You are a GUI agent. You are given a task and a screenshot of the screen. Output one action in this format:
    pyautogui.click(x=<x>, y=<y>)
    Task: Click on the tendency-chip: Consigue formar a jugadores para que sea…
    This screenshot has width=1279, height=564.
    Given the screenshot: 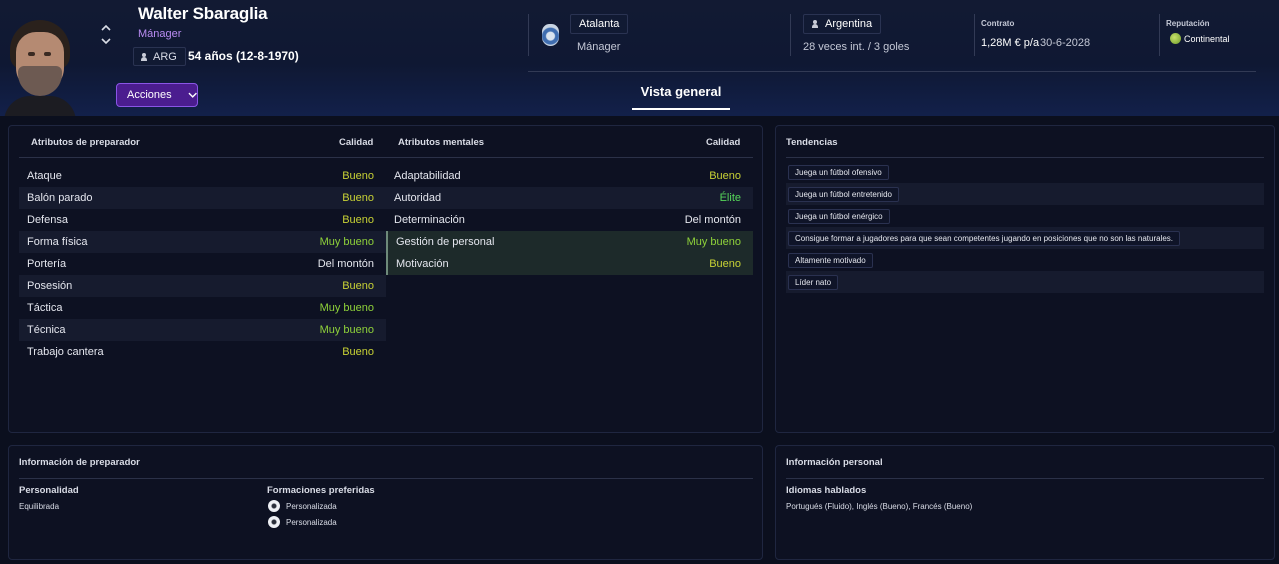 What is the action you would take?
    pyautogui.click(x=984, y=238)
    